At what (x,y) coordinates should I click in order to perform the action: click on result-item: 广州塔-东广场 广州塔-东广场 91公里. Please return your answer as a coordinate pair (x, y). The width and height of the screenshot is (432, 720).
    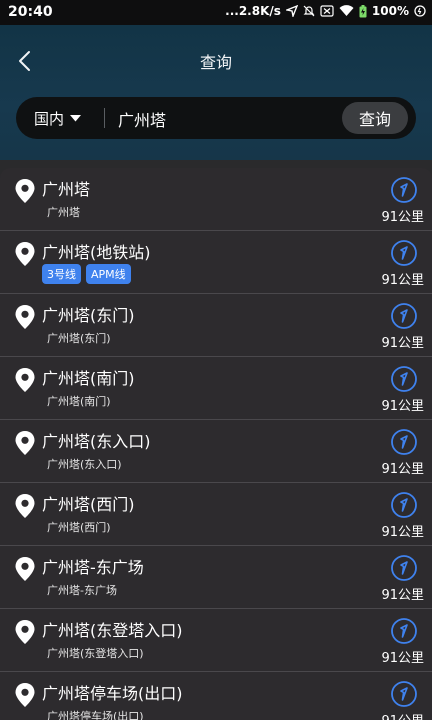
    Looking at the image, I should click on (216, 577).